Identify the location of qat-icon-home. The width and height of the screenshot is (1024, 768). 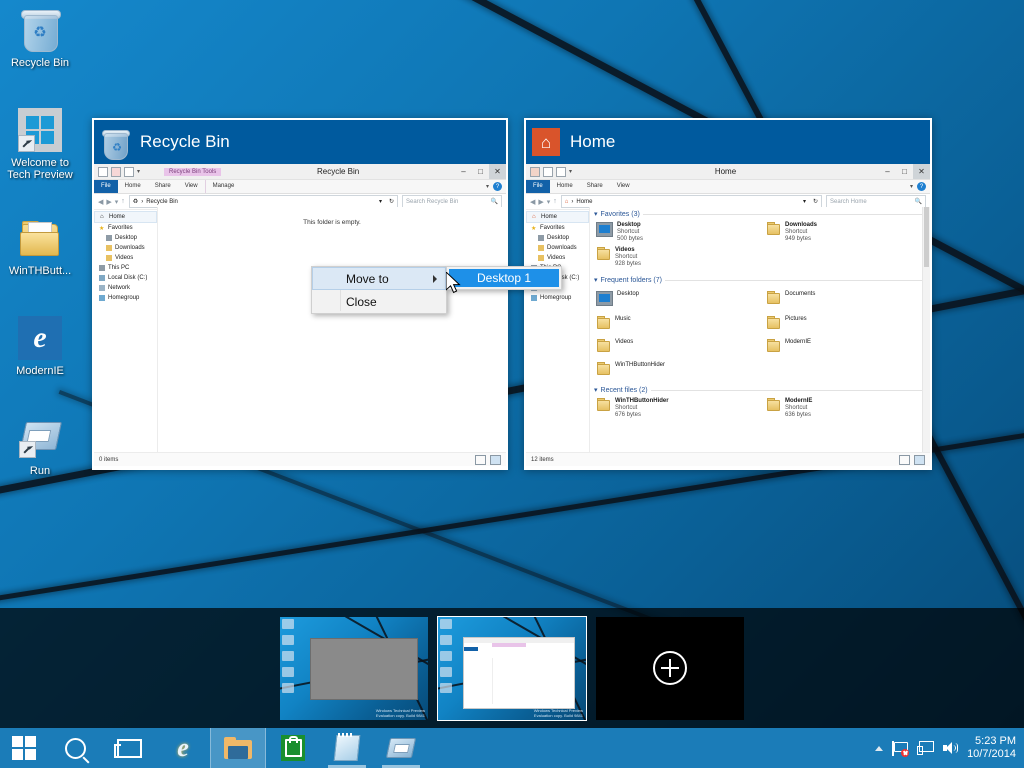
(535, 171).